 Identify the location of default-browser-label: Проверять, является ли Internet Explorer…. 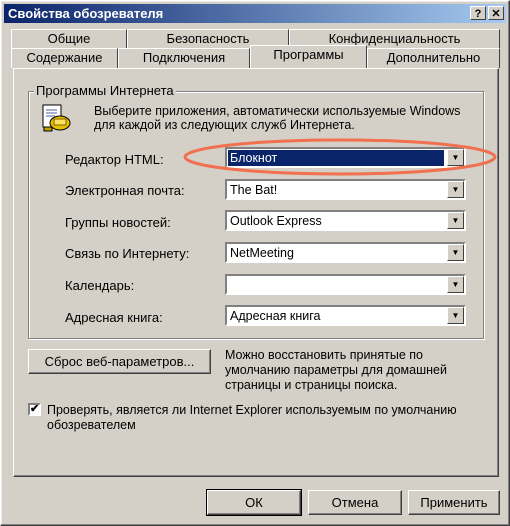
(262, 418).